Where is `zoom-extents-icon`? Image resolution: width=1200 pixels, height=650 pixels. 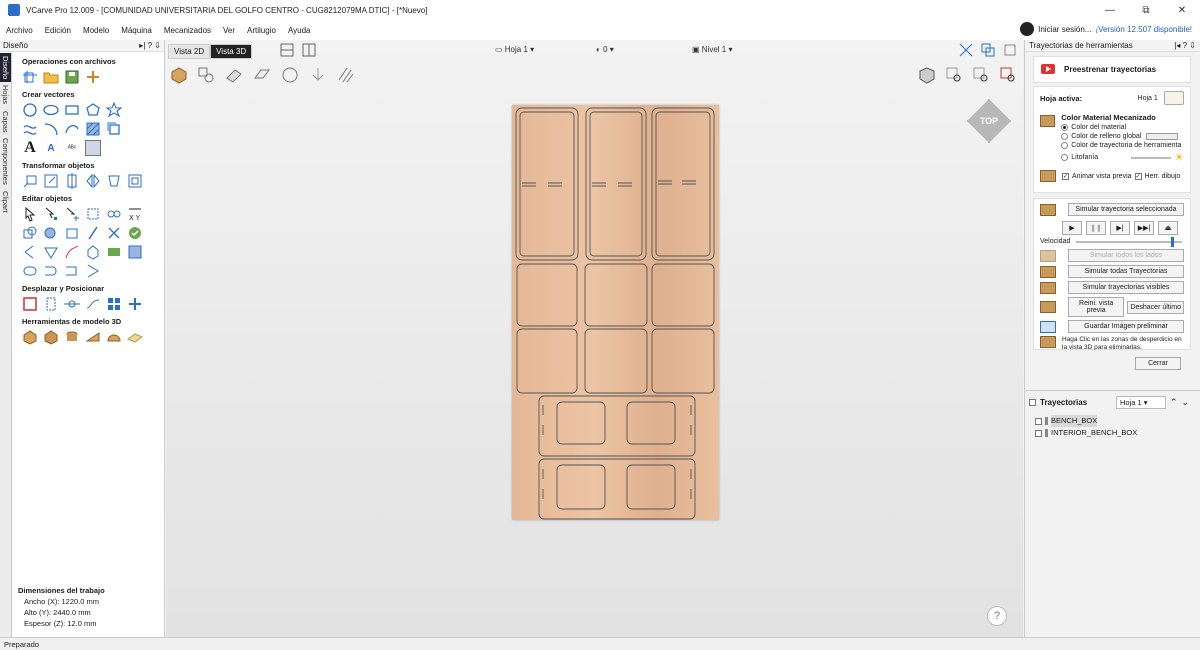 zoom-extents-icon is located at coordinates (981, 76).